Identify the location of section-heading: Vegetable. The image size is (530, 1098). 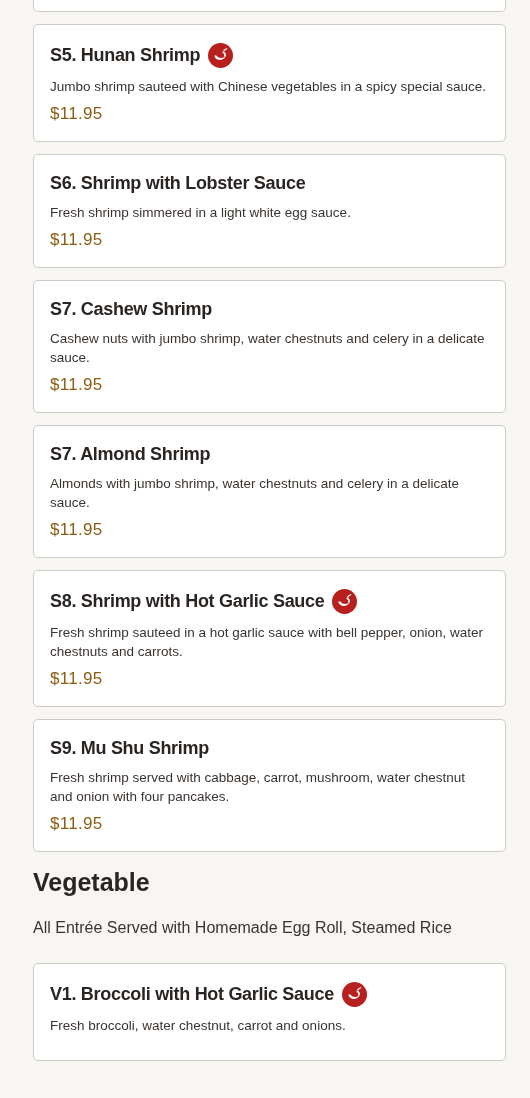
(92, 882).